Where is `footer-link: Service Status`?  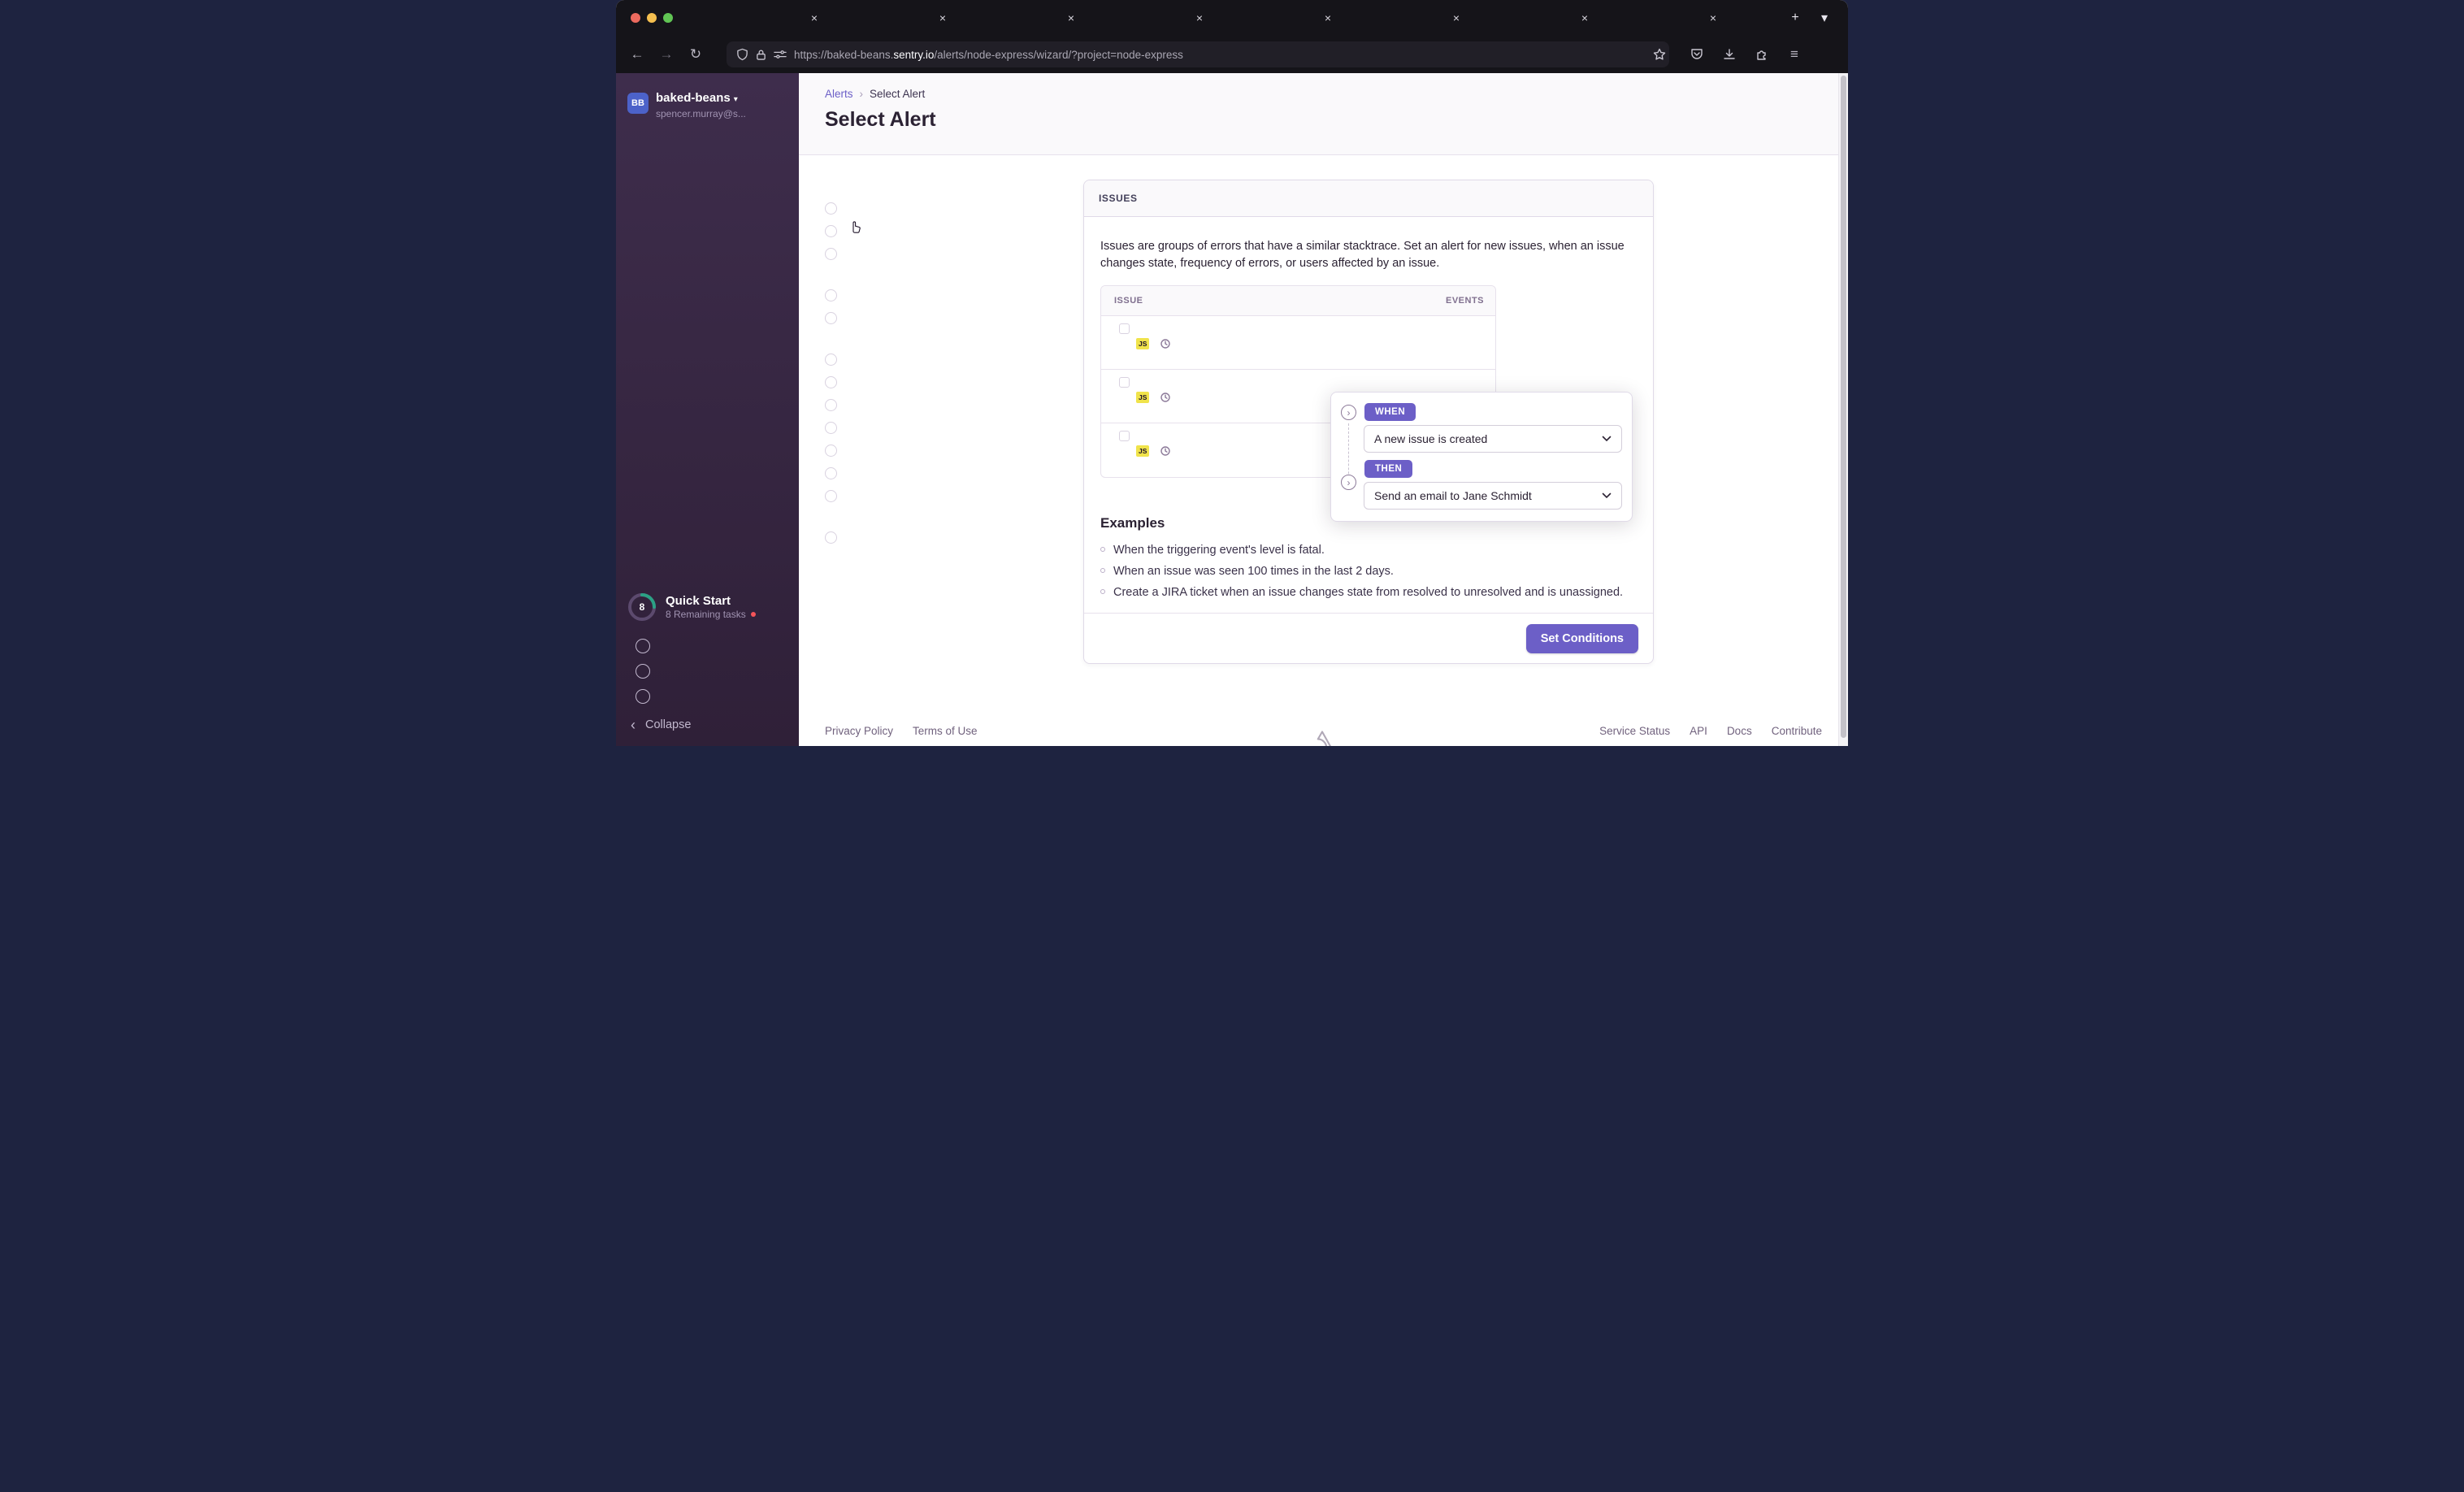 footer-link: Service Status is located at coordinates (1635, 731).